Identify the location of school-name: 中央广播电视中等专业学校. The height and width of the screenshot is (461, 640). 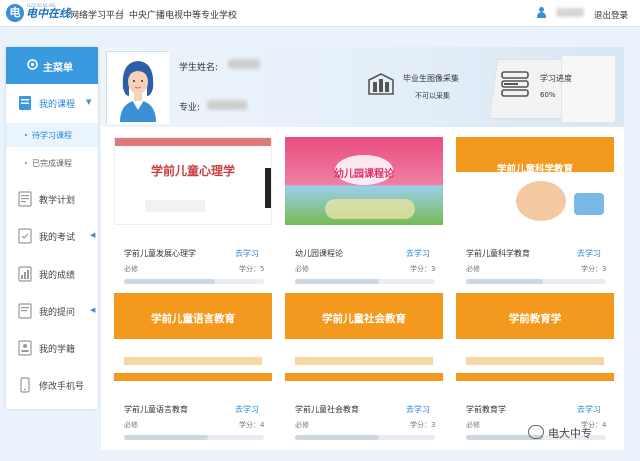
(183, 16).